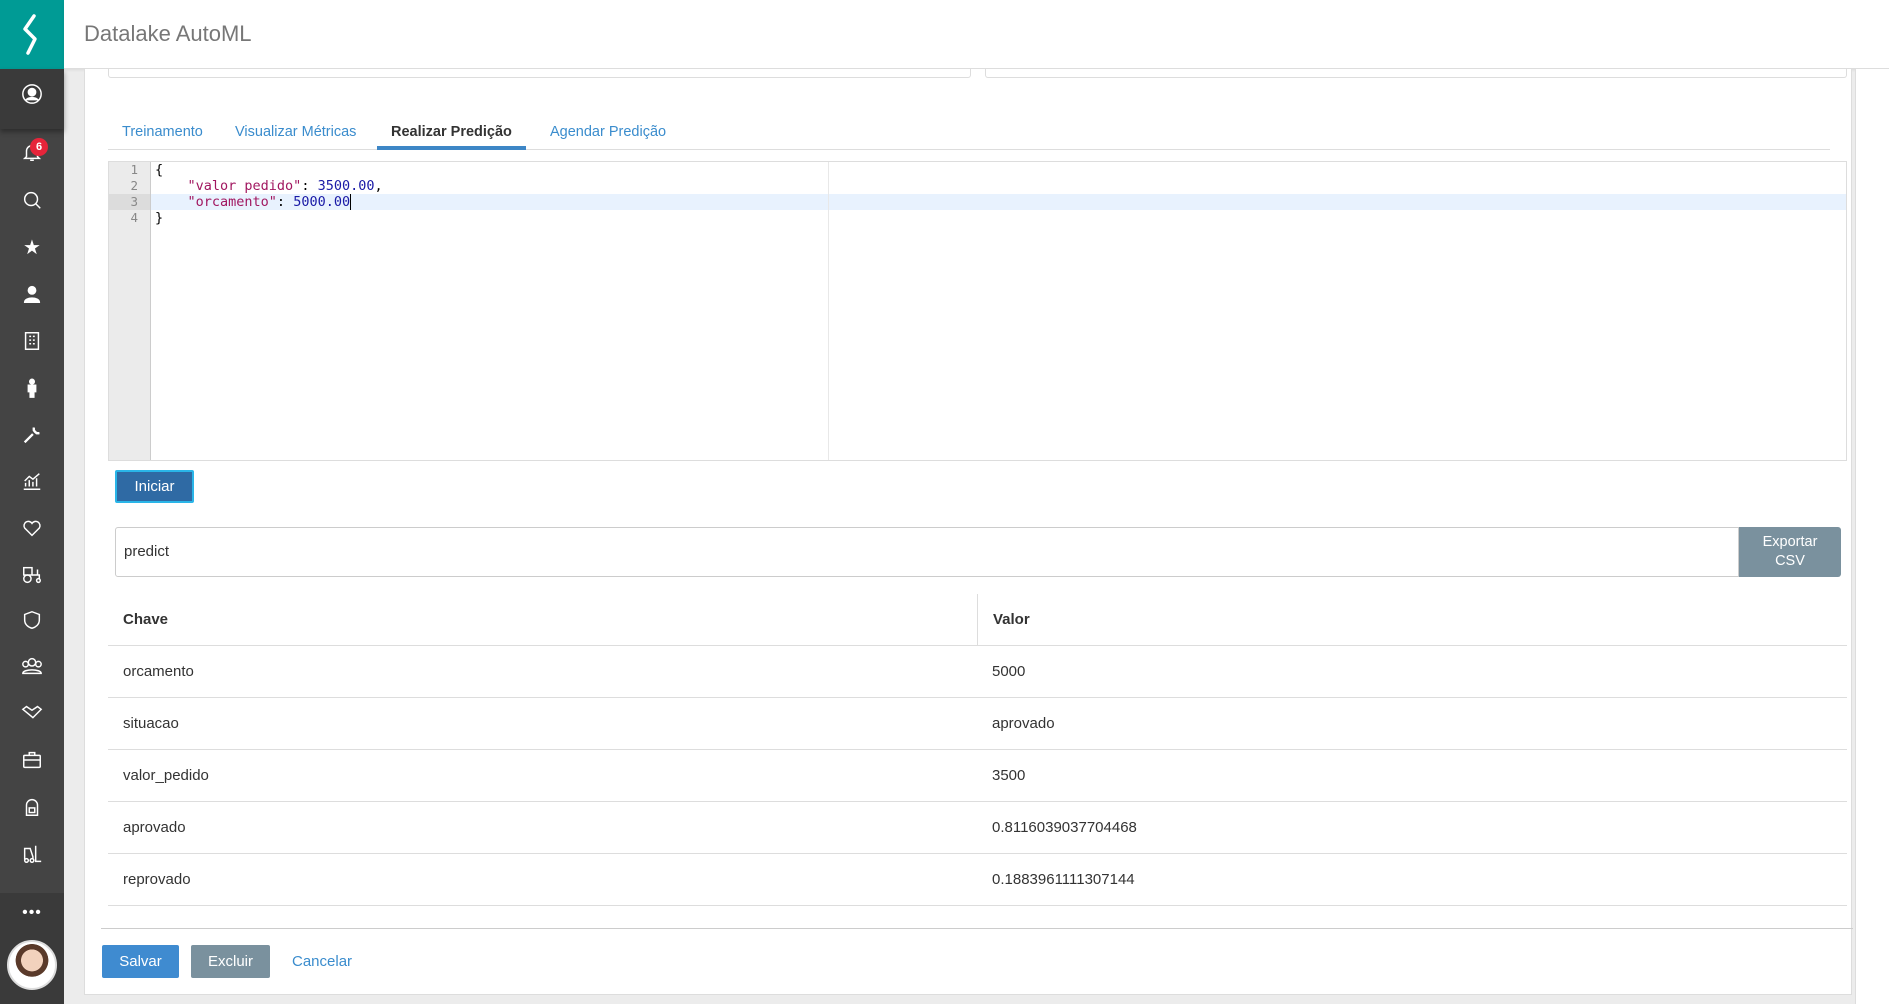 The width and height of the screenshot is (1889, 1004). I want to click on tab-agendar-predicao: Agendar Predição, so click(608, 132).